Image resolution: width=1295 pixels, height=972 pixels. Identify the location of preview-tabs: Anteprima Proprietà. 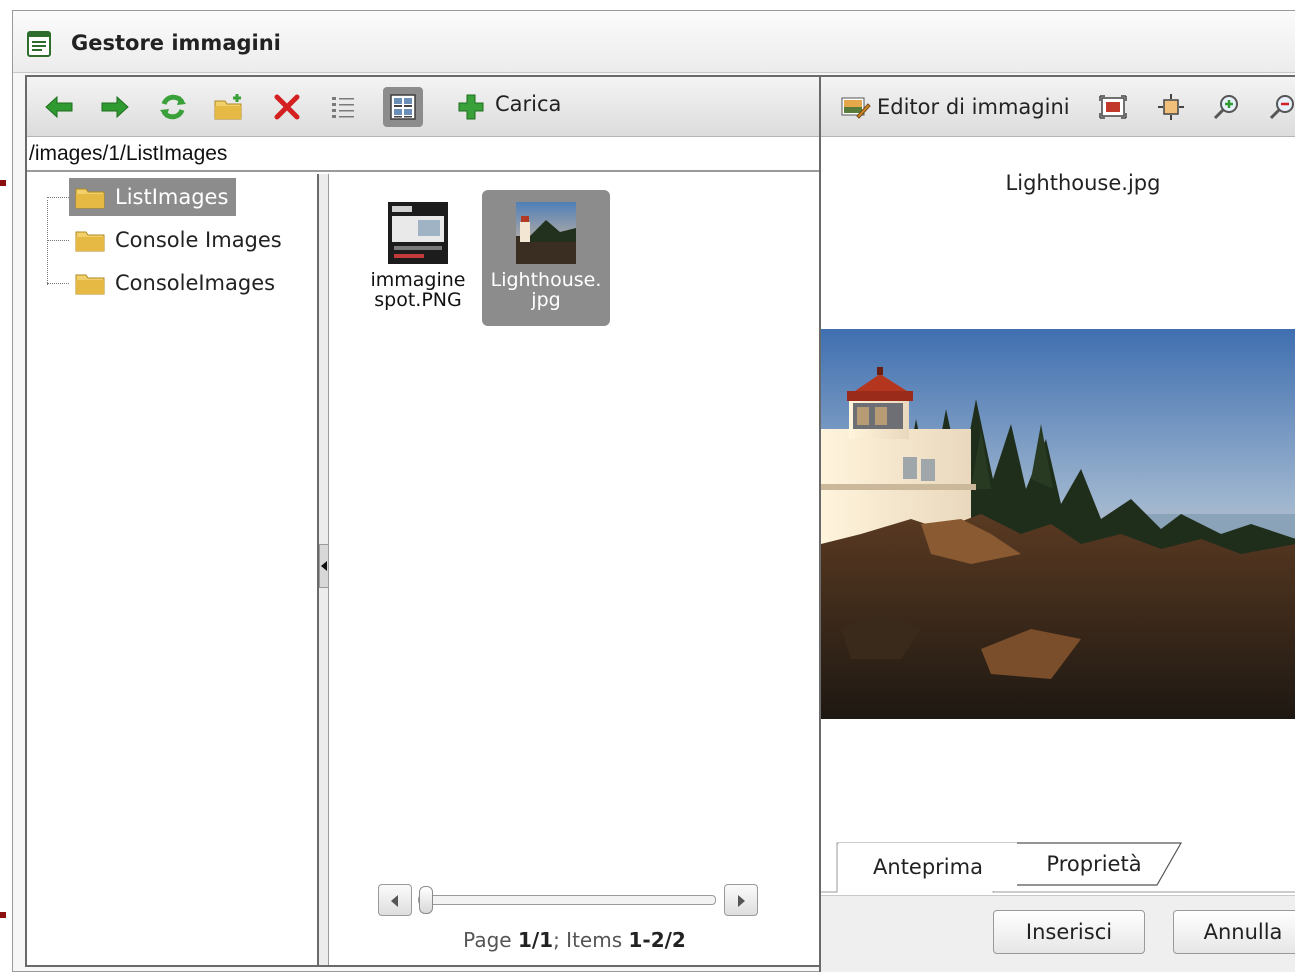
(1058, 866).